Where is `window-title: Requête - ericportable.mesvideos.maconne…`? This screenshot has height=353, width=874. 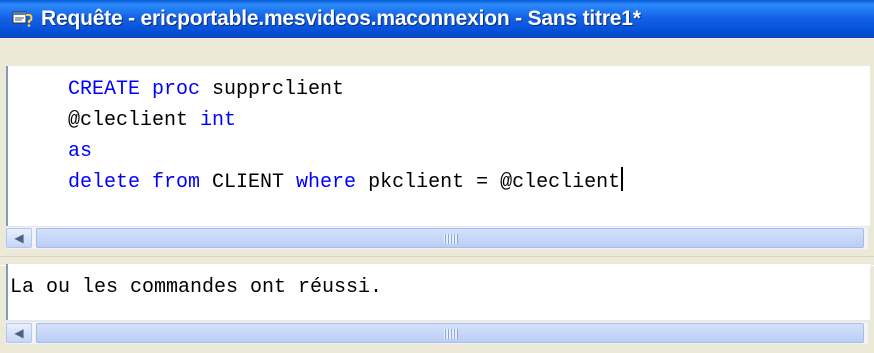
window-title: Requête - ericportable.mesvideos.maconne… is located at coordinates (341, 18).